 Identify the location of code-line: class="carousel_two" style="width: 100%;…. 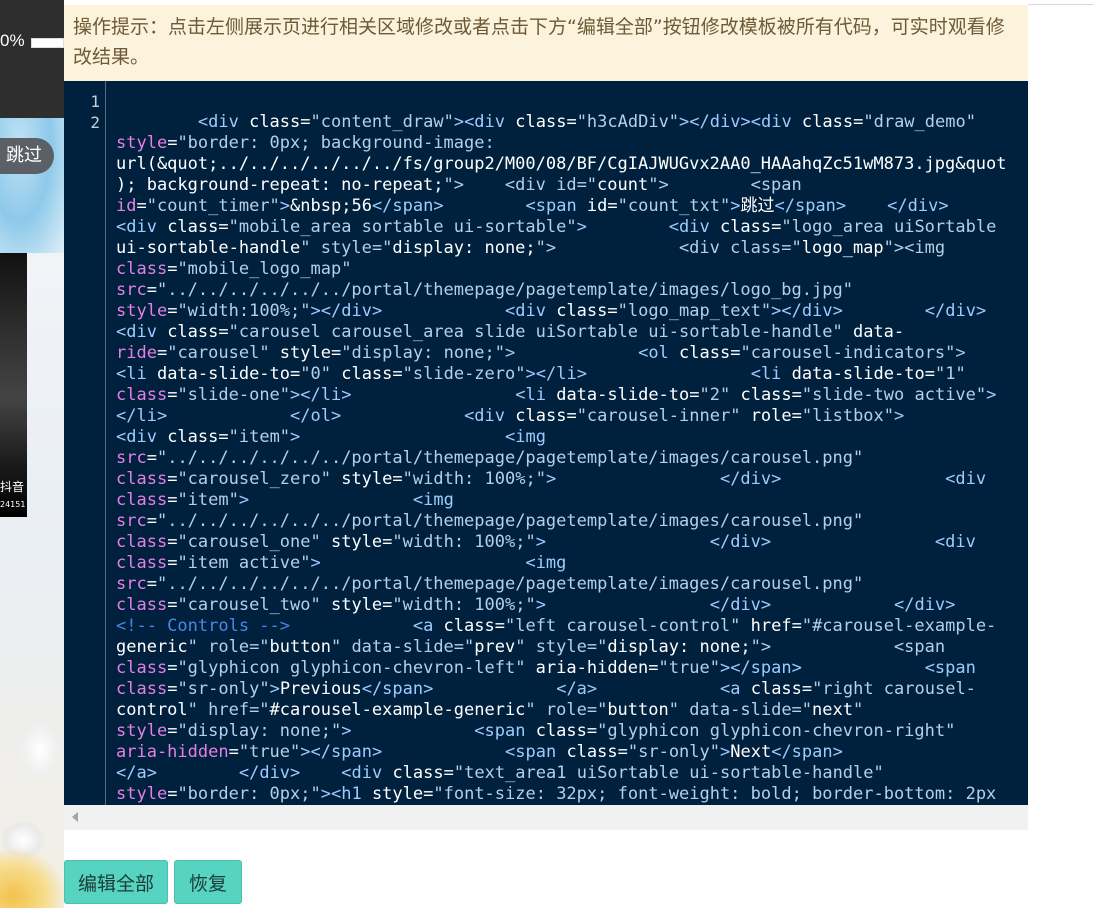
(535, 605).